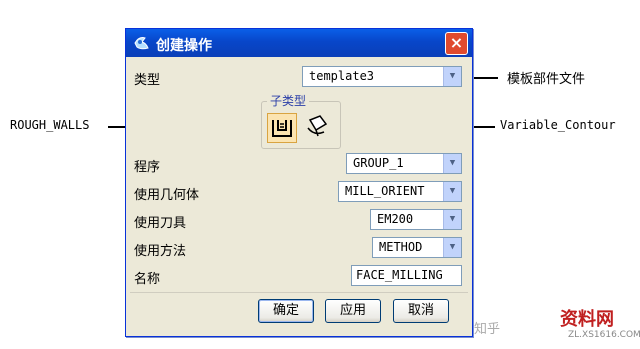  Describe the element at coordinates (342, 76) in the screenshot. I see `type-value: template3` at that location.